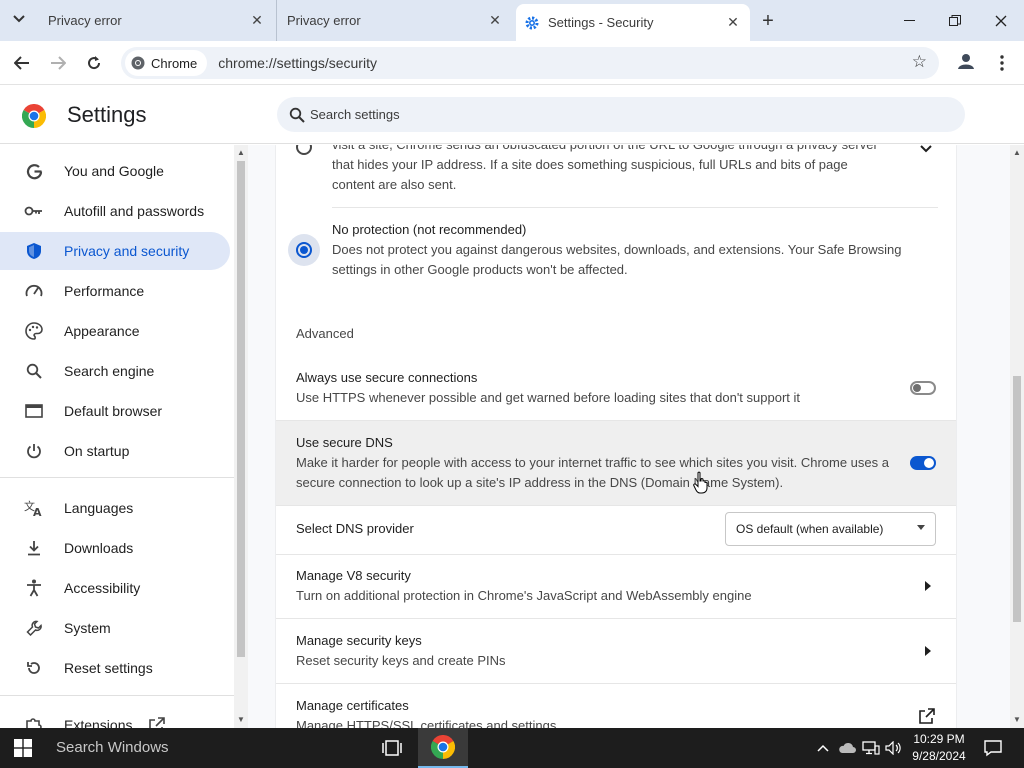  Describe the element at coordinates (394, 20) in the screenshot. I see `tab-privacy-error-2: Privacy error ✕` at that location.